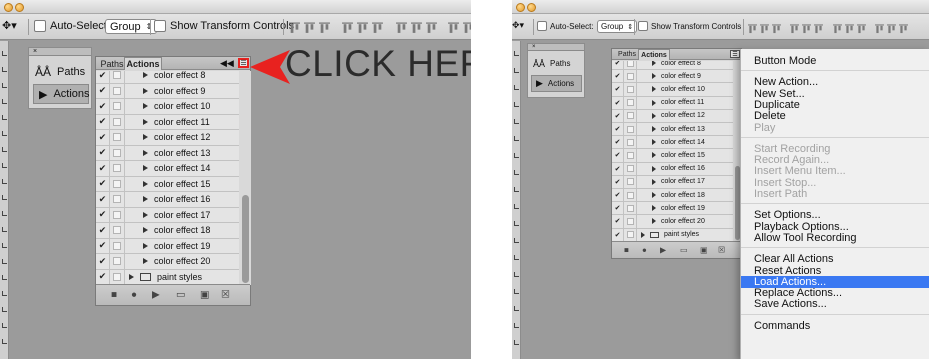 Image resolution: width=929 pixels, height=359 pixels. I want to click on action-set-row: ✔ paint styles, so click(167, 277).